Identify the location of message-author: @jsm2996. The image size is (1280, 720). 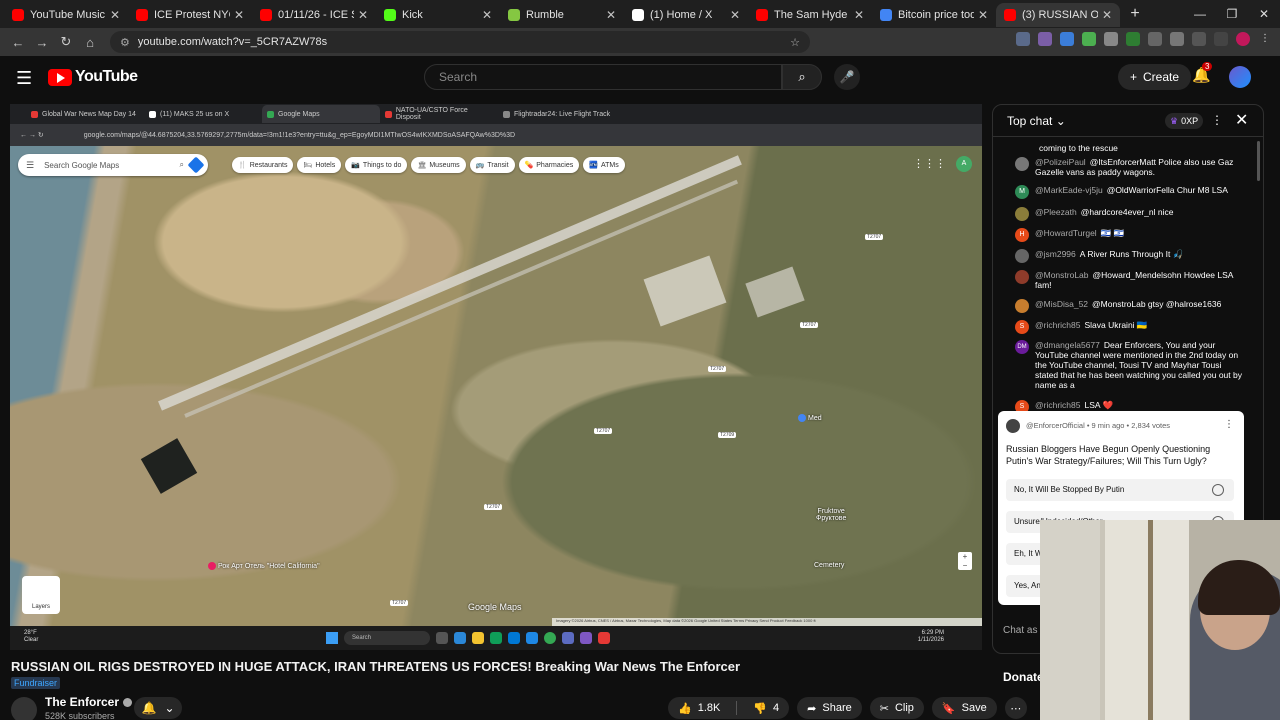
(1055, 254).